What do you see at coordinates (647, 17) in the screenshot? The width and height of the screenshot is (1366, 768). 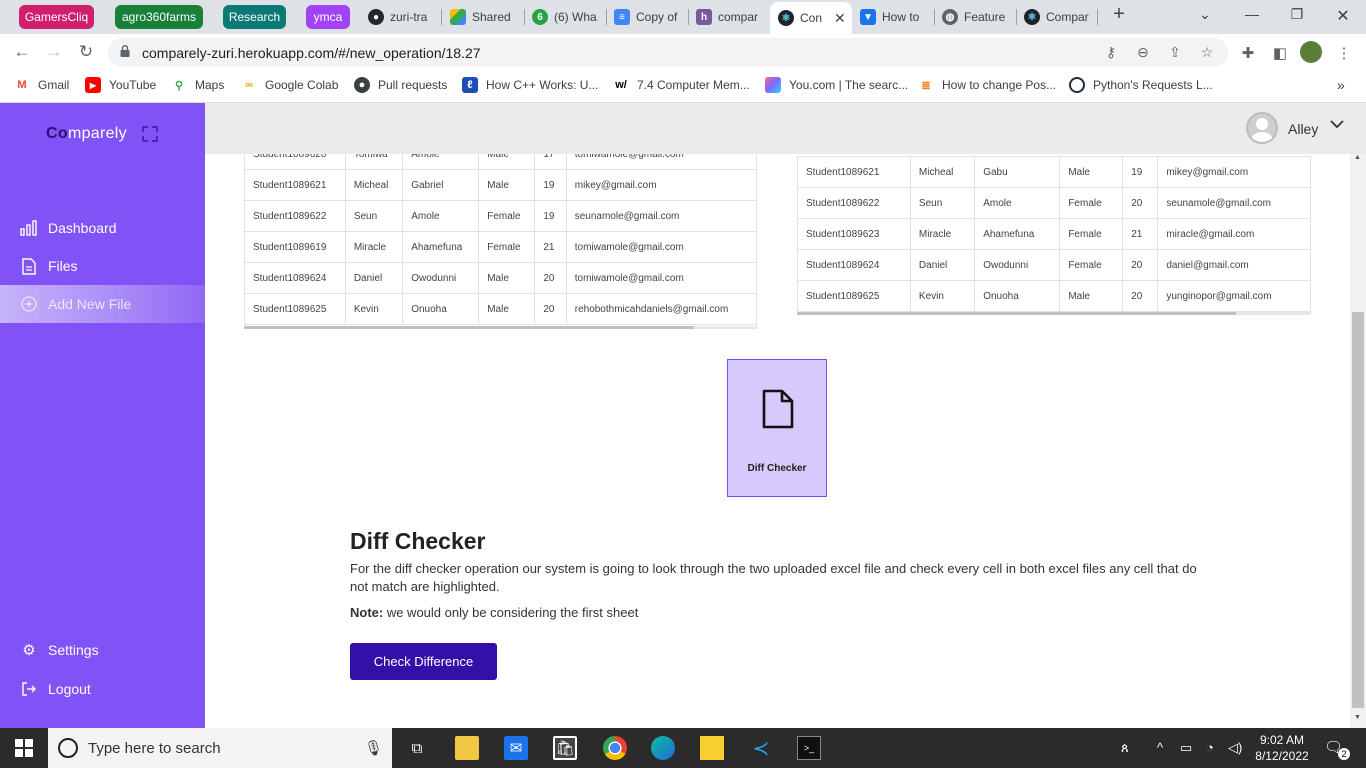 I see `tab-copy-of: ≡ Copy of` at bounding box center [647, 17].